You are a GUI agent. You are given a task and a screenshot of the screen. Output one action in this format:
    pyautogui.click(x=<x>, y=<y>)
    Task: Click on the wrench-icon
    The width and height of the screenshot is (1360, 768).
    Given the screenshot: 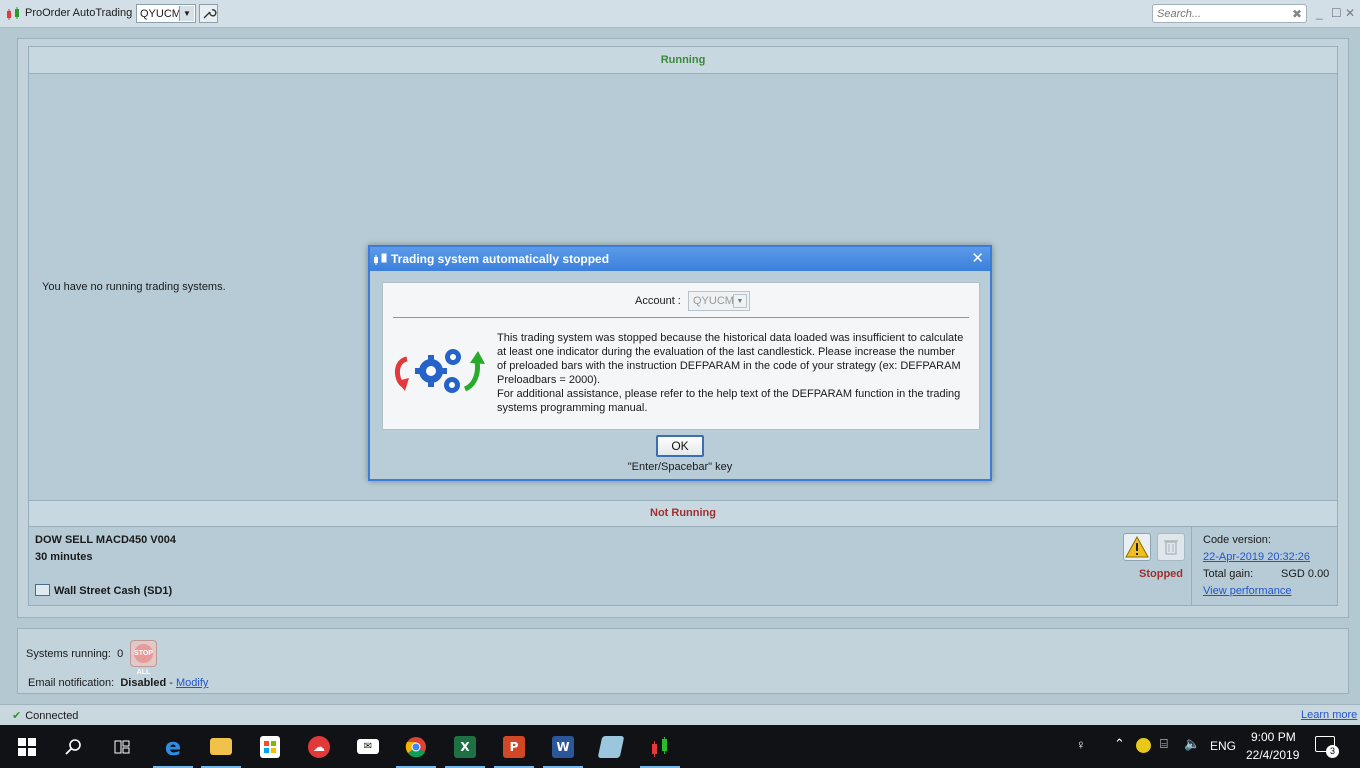 What is the action you would take?
    pyautogui.click(x=210, y=14)
    